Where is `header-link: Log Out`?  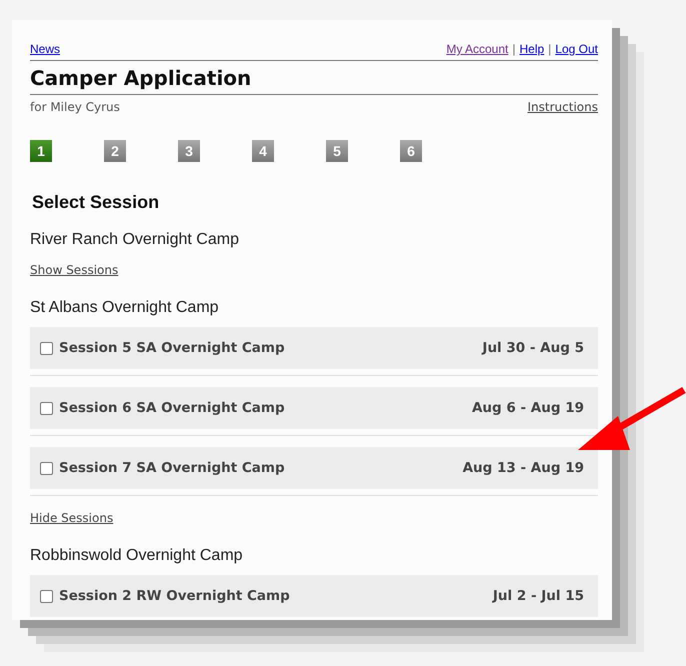 header-link: Log Out is located at coordinates (576, 49).